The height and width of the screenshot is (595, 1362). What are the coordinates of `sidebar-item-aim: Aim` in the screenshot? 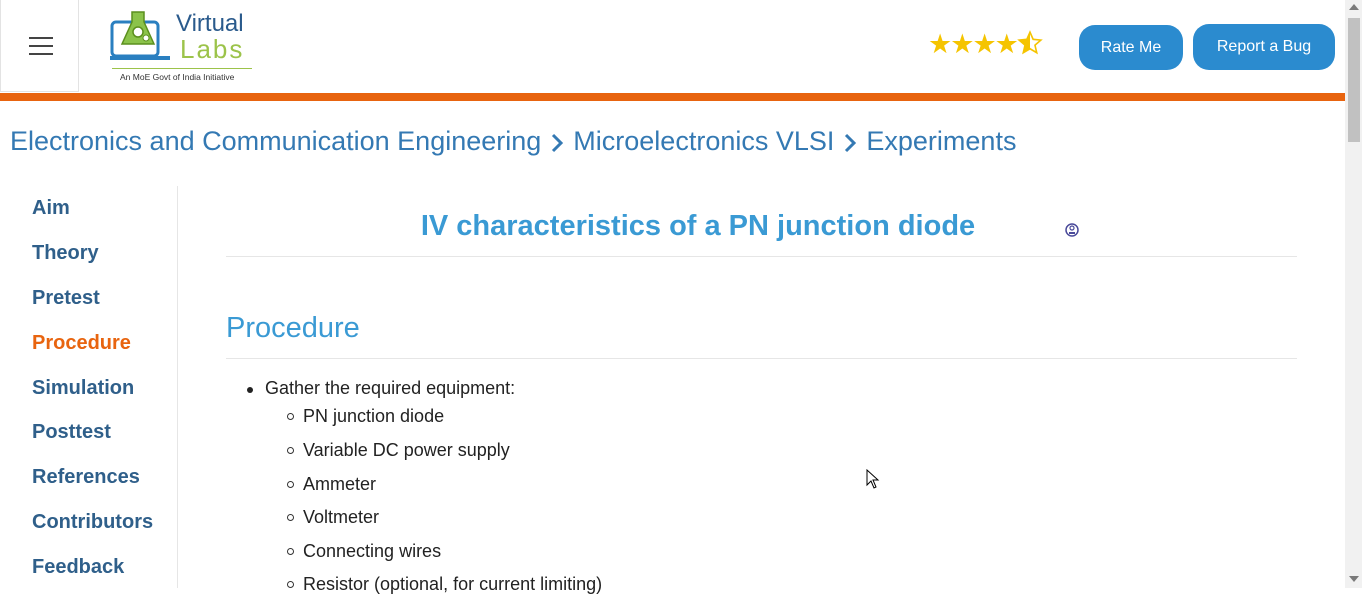 It's located at (51, 208).